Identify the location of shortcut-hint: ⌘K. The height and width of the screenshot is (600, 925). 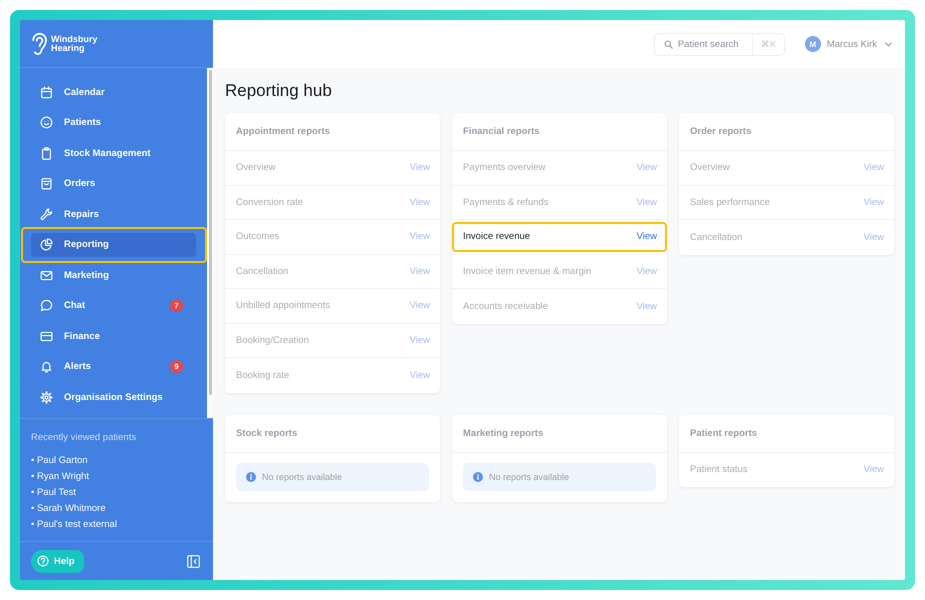
(768, 44).